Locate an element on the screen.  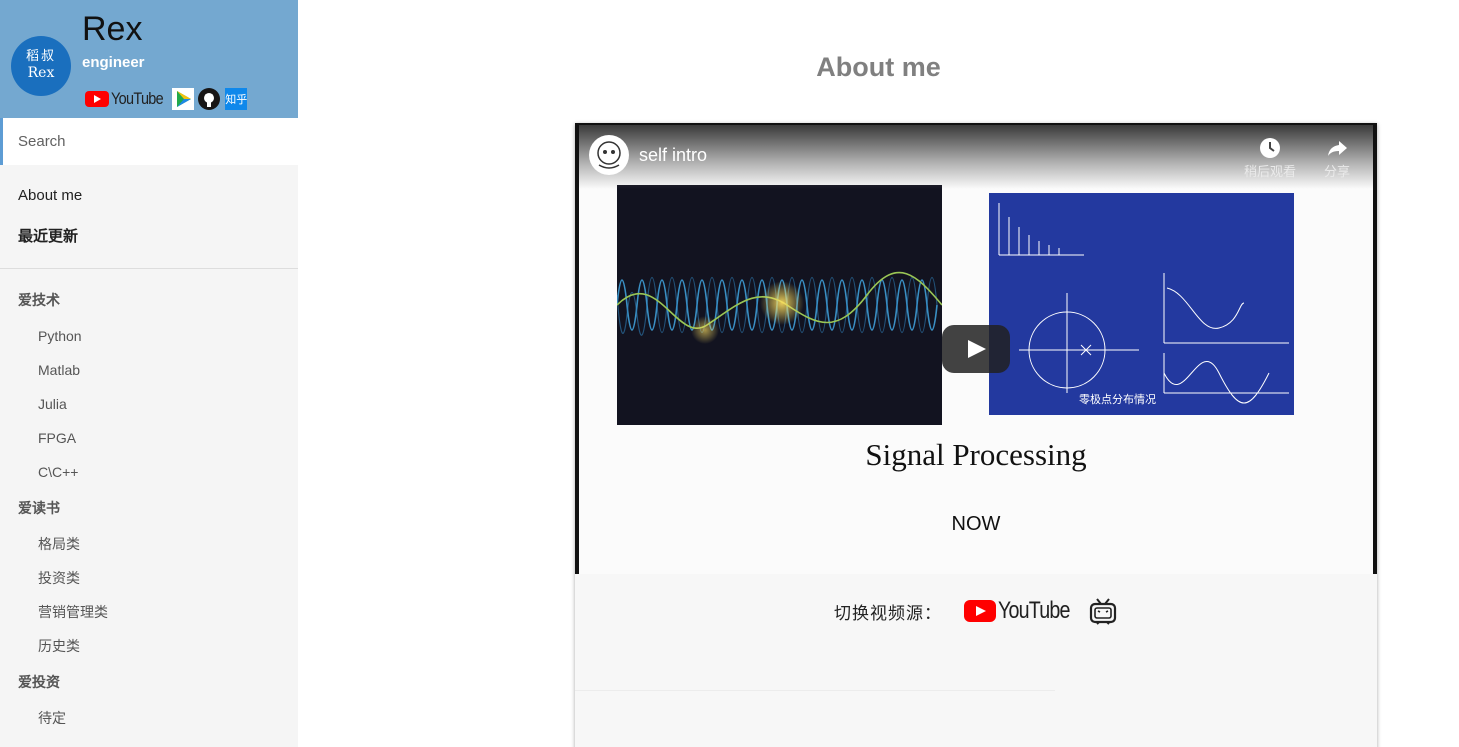
avatar-text-line1: 稻叔 is located at coordinates (40, 57).